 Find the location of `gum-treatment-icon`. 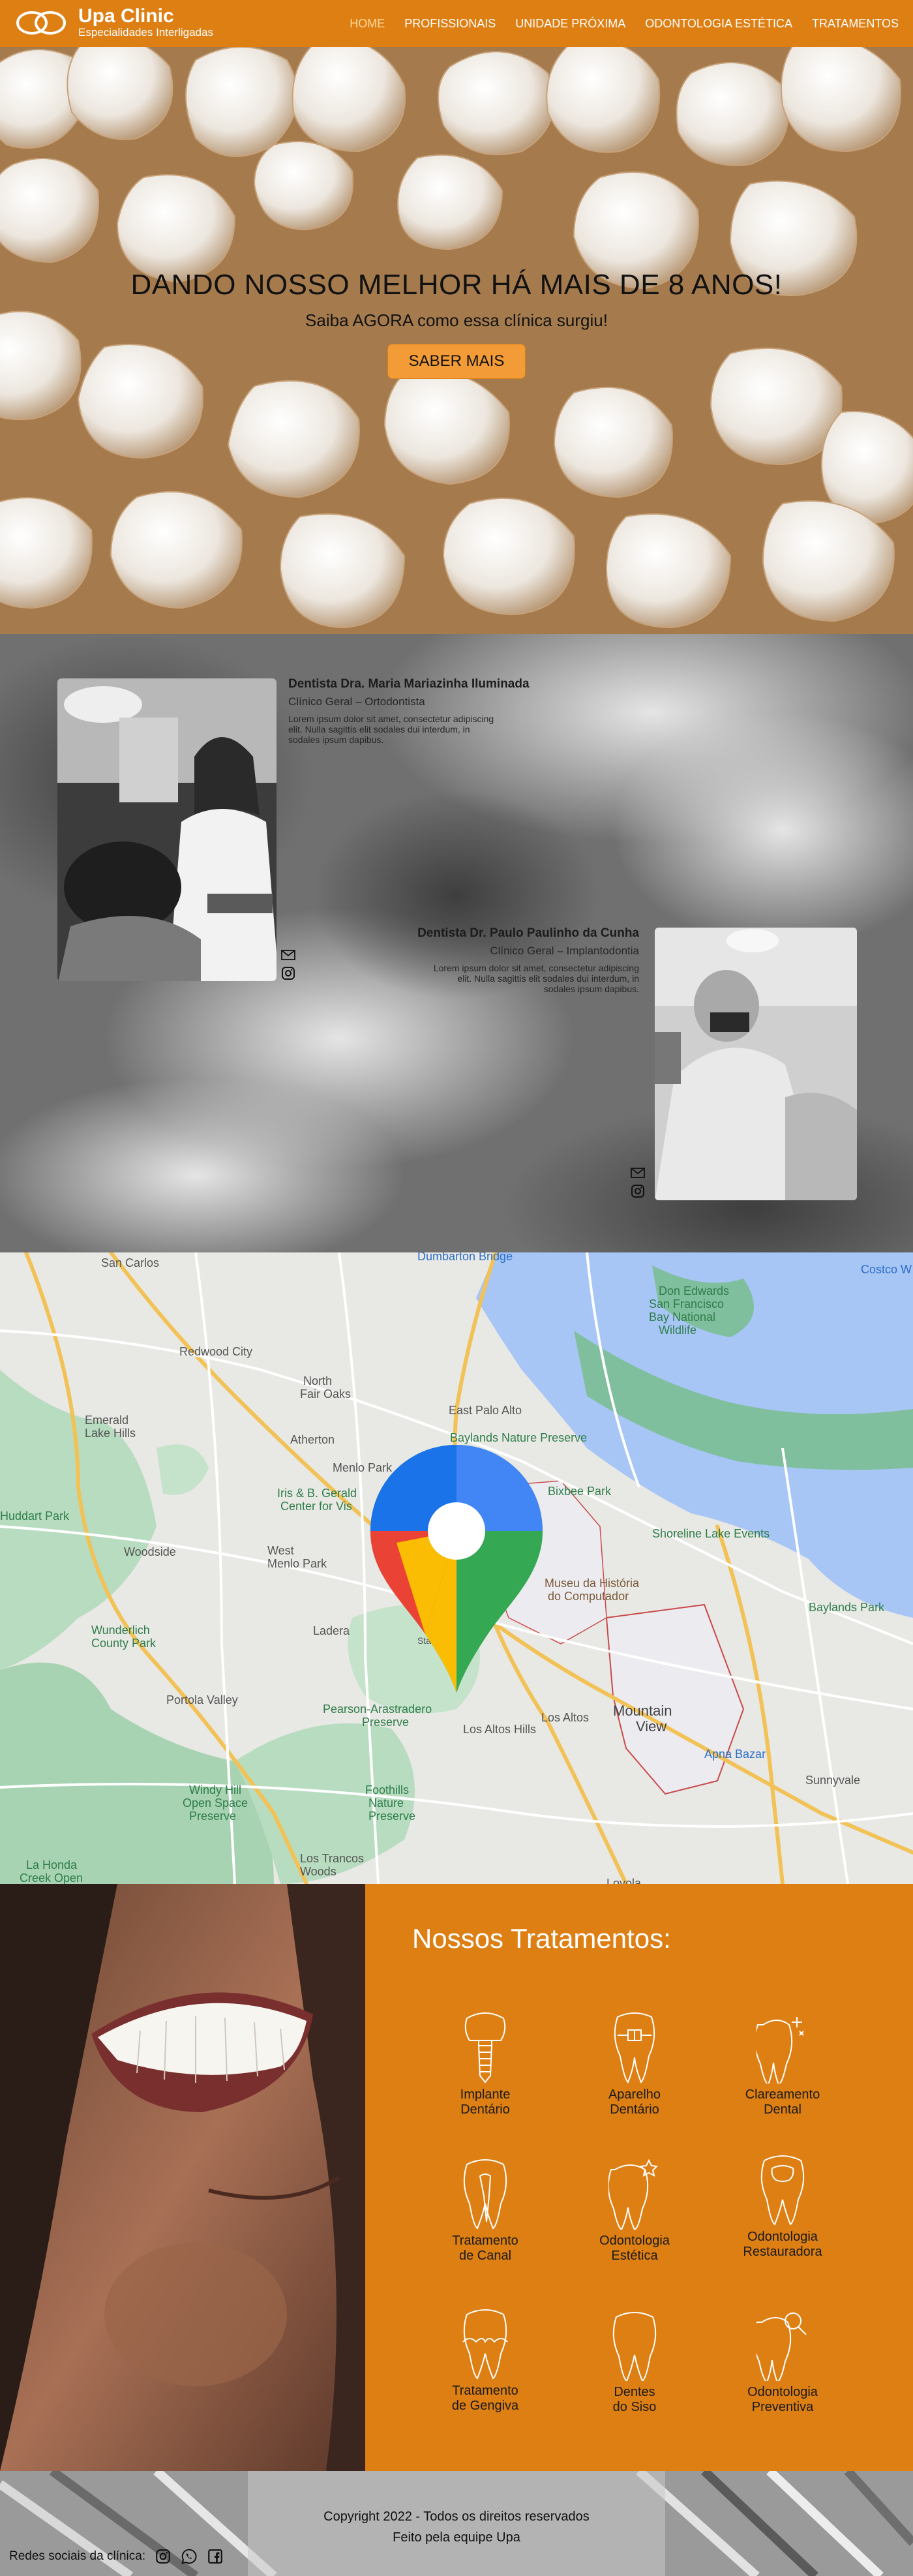

gum-treatment-icon is located at coordinates (485, 2345).